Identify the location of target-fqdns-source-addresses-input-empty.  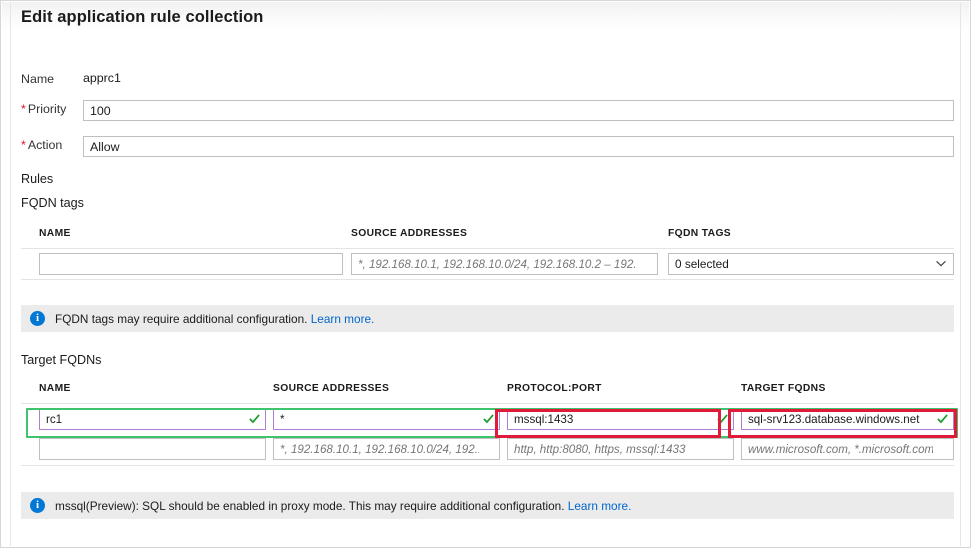
(386, 449).